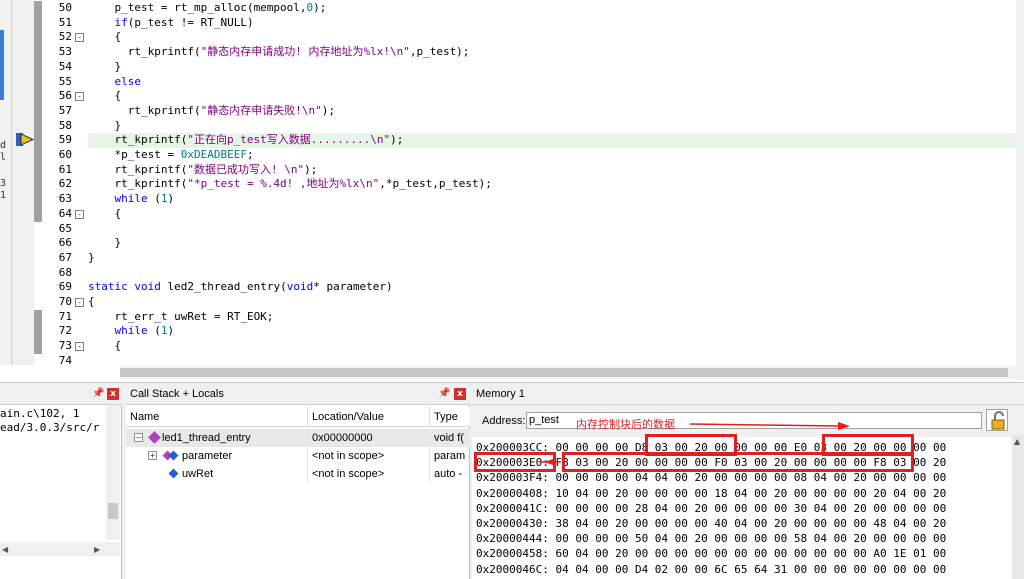 The image size is (1024, 579). What do you see at coordinates (25, 139) in the screenshot?
I see `current-execution-arrow-icon` at bounding box center [25, 139].